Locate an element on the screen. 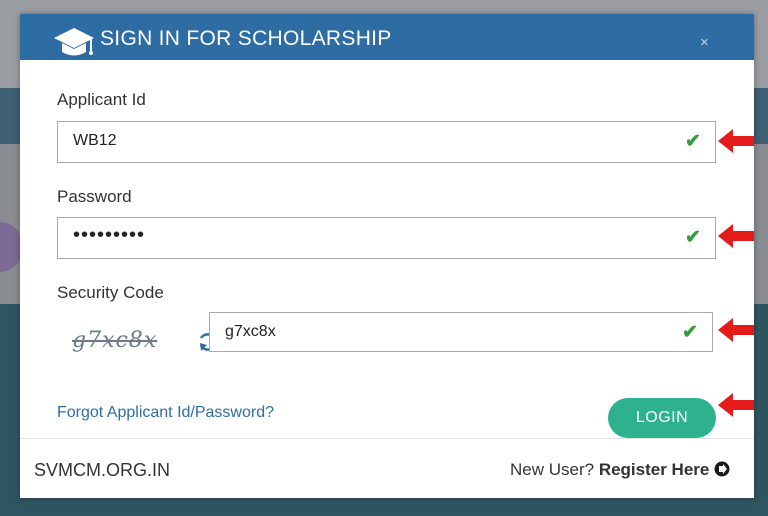 The image size is (768, 516). password-value: ••••••••• is located at coordinates (109, 235).